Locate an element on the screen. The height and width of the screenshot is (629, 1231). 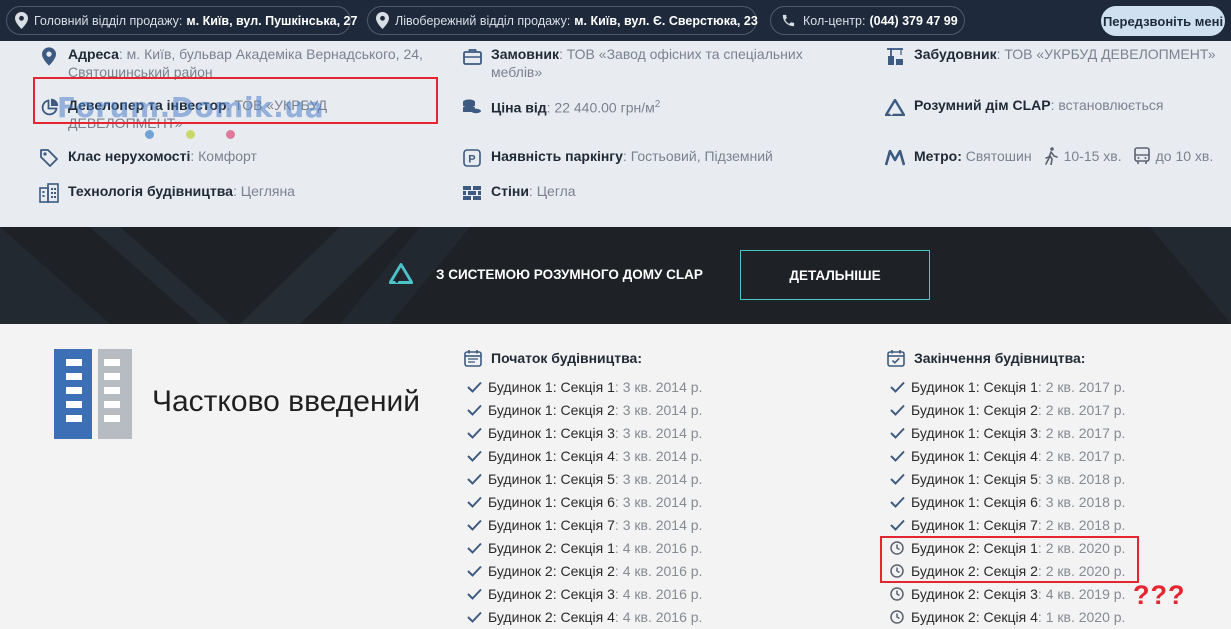
callcenter-label: Кол-центр: is located at coordinates (834, 20).